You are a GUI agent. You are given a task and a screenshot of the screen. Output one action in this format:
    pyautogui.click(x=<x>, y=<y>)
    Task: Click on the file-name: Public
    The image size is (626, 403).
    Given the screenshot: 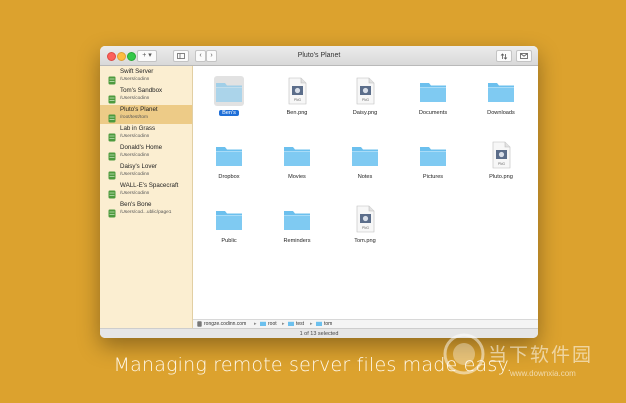 What is the action you would take?
    pyautogui.click(x=229, y=241)
    